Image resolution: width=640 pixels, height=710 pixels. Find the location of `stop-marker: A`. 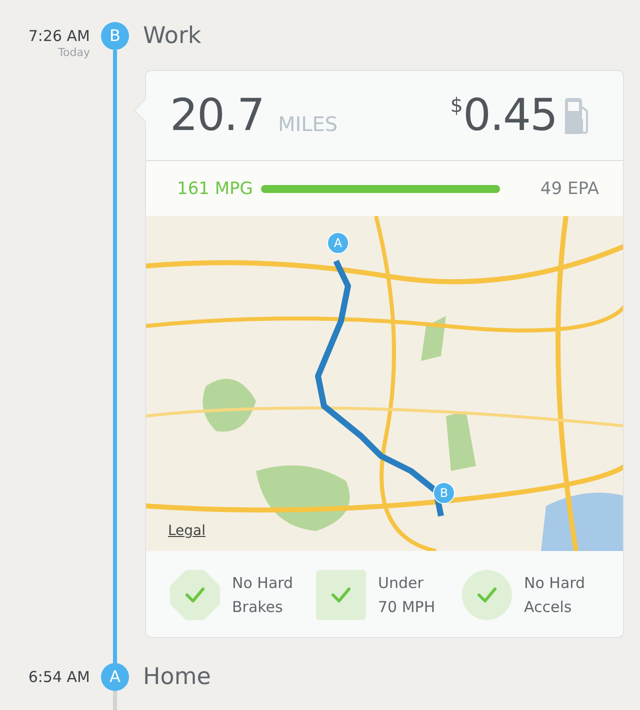

stop-marker: A is located at coordinates (115, 677).